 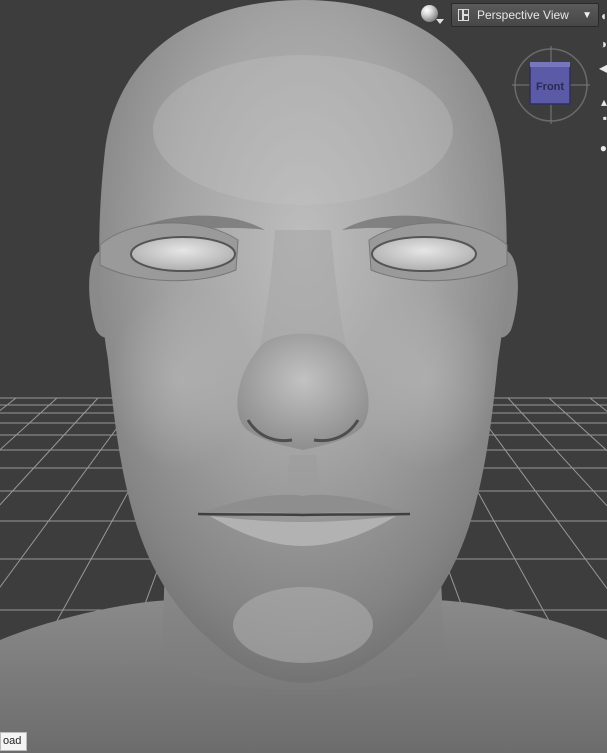 I want to click on dropdown-arrow-icon, so click(x=440, y=21).